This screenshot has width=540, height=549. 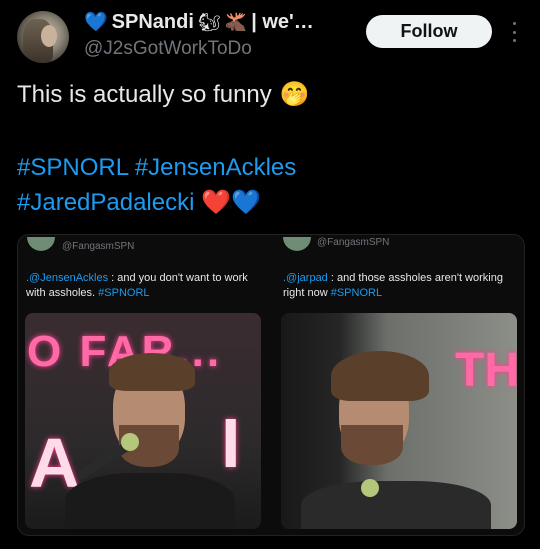 What do you see at coordinates (294, 94) in the screenshot?
I see `face-hand-over-mouth-icon: 🤭` at bounding box center [294, 94].